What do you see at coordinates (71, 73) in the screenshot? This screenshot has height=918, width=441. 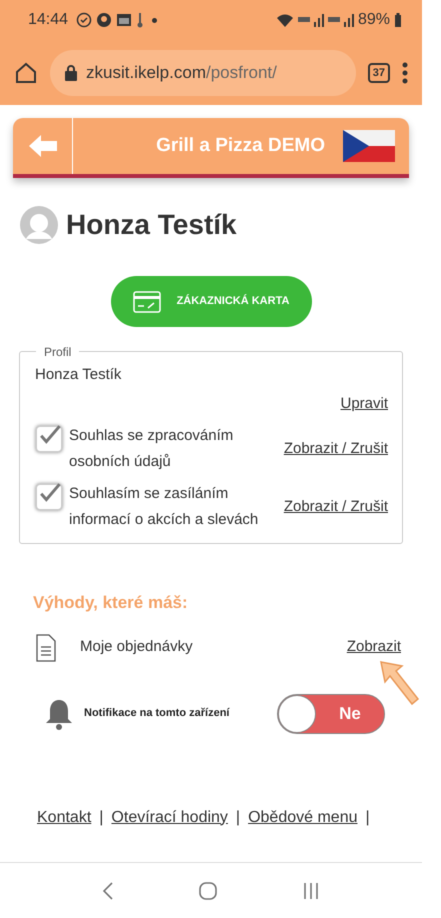 I see `lock-icon` at bounding box center [71, 73].